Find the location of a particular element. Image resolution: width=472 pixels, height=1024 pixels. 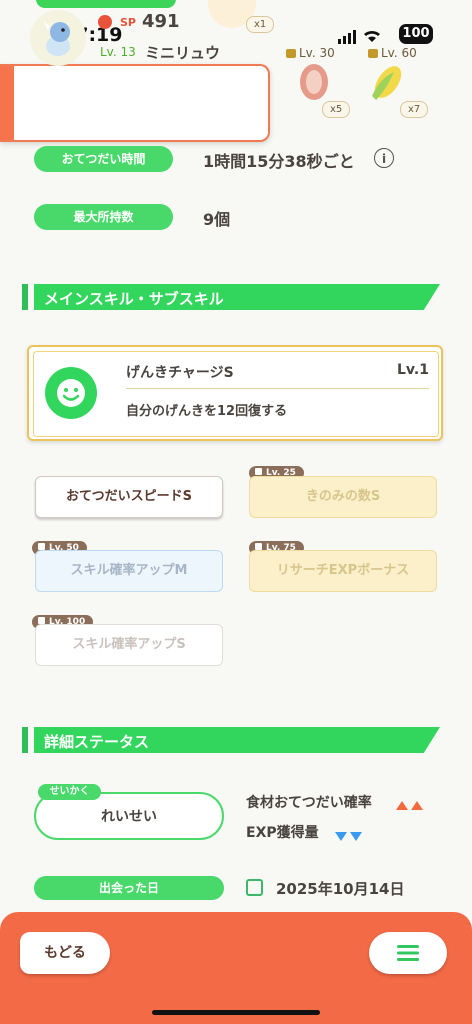

sub-skill-button: スキル確率アップM is located at coordinates (129, 571).